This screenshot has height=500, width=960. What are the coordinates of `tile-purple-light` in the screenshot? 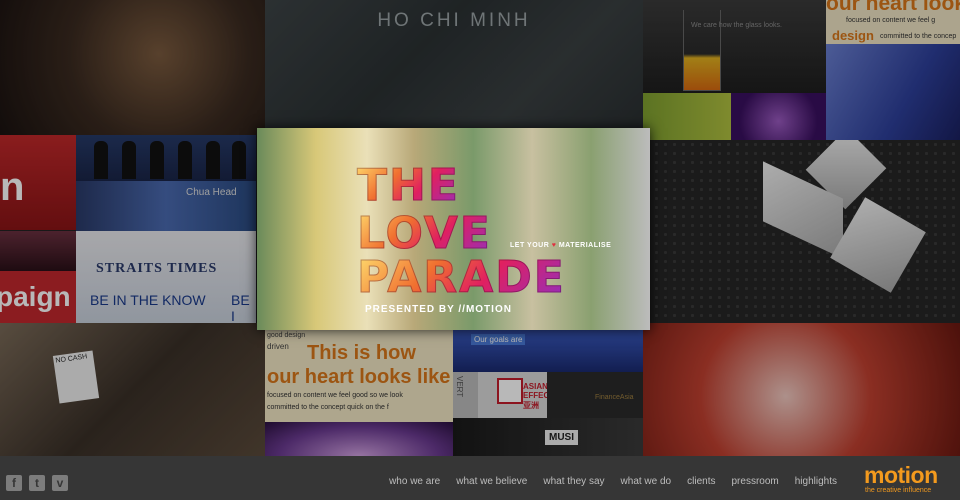 It's located at (359, 439).